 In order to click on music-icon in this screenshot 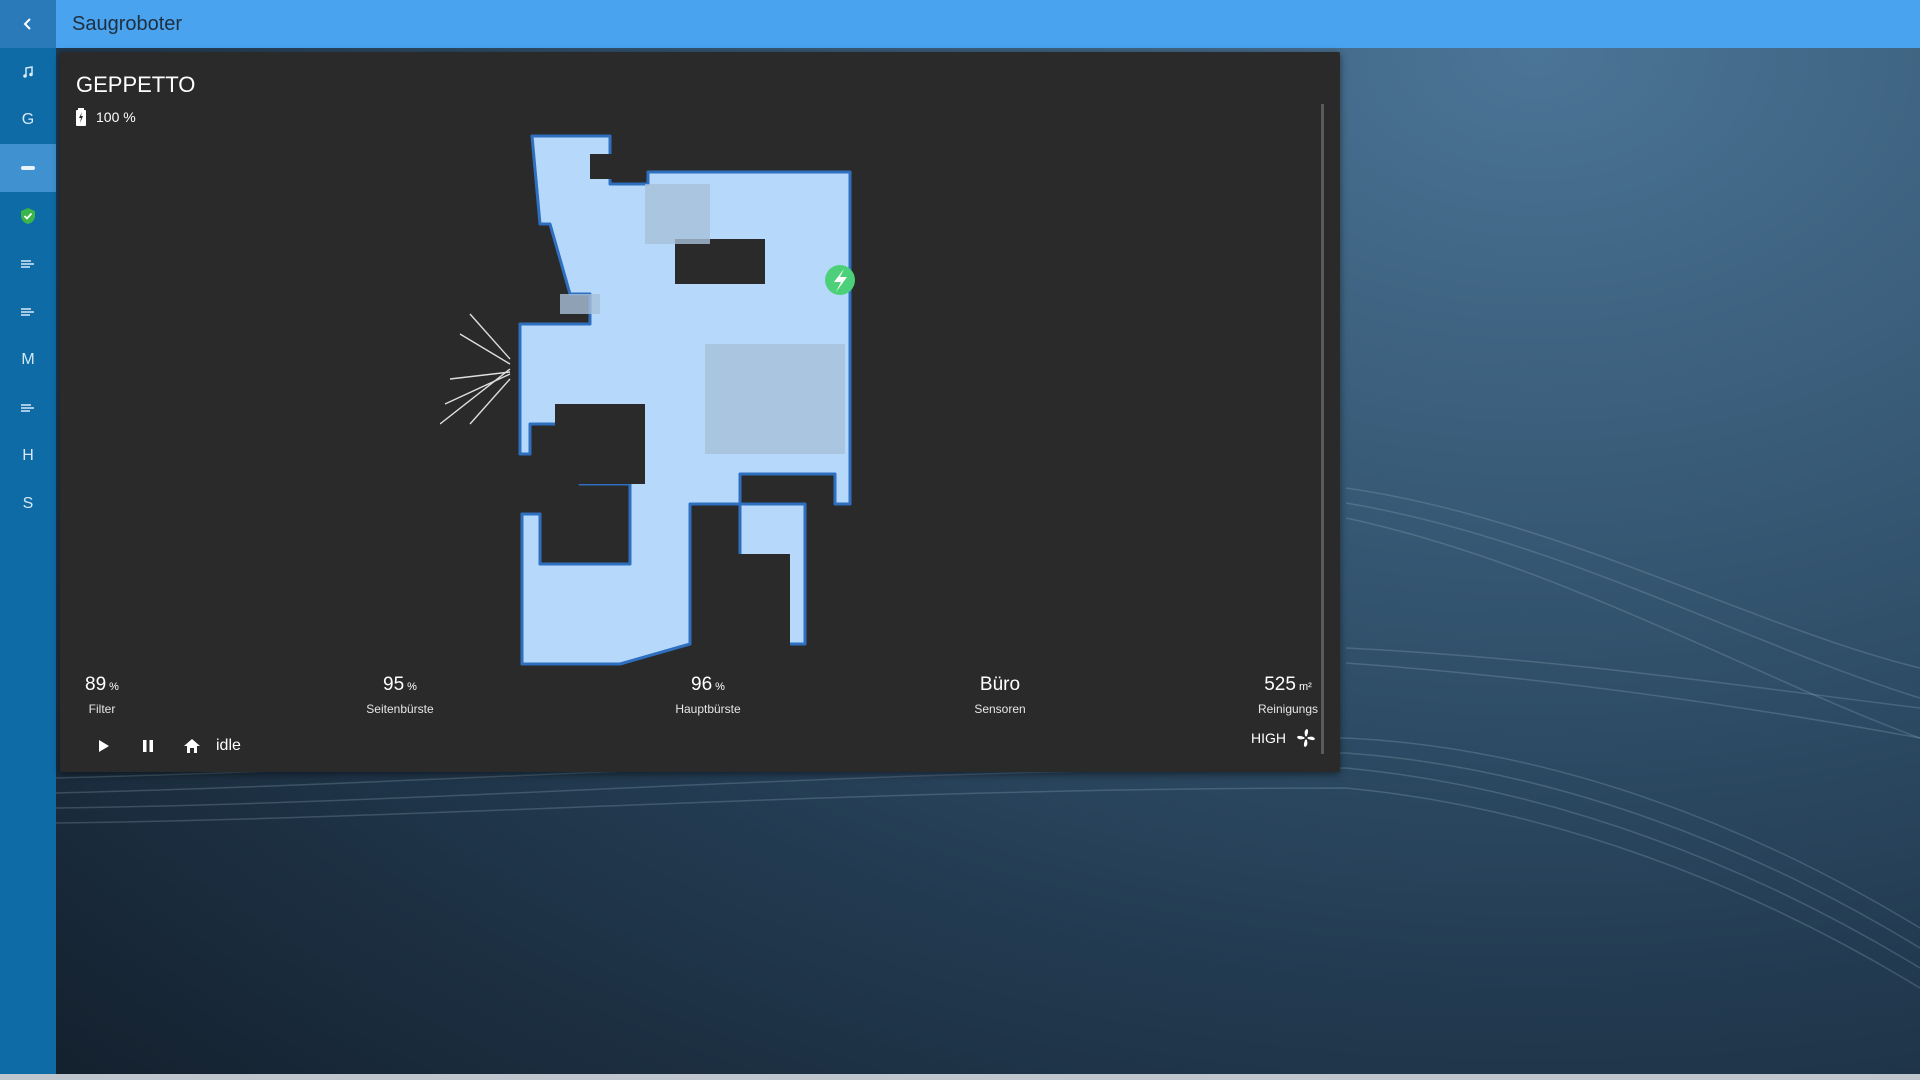, I will do `click(28, 72)`.